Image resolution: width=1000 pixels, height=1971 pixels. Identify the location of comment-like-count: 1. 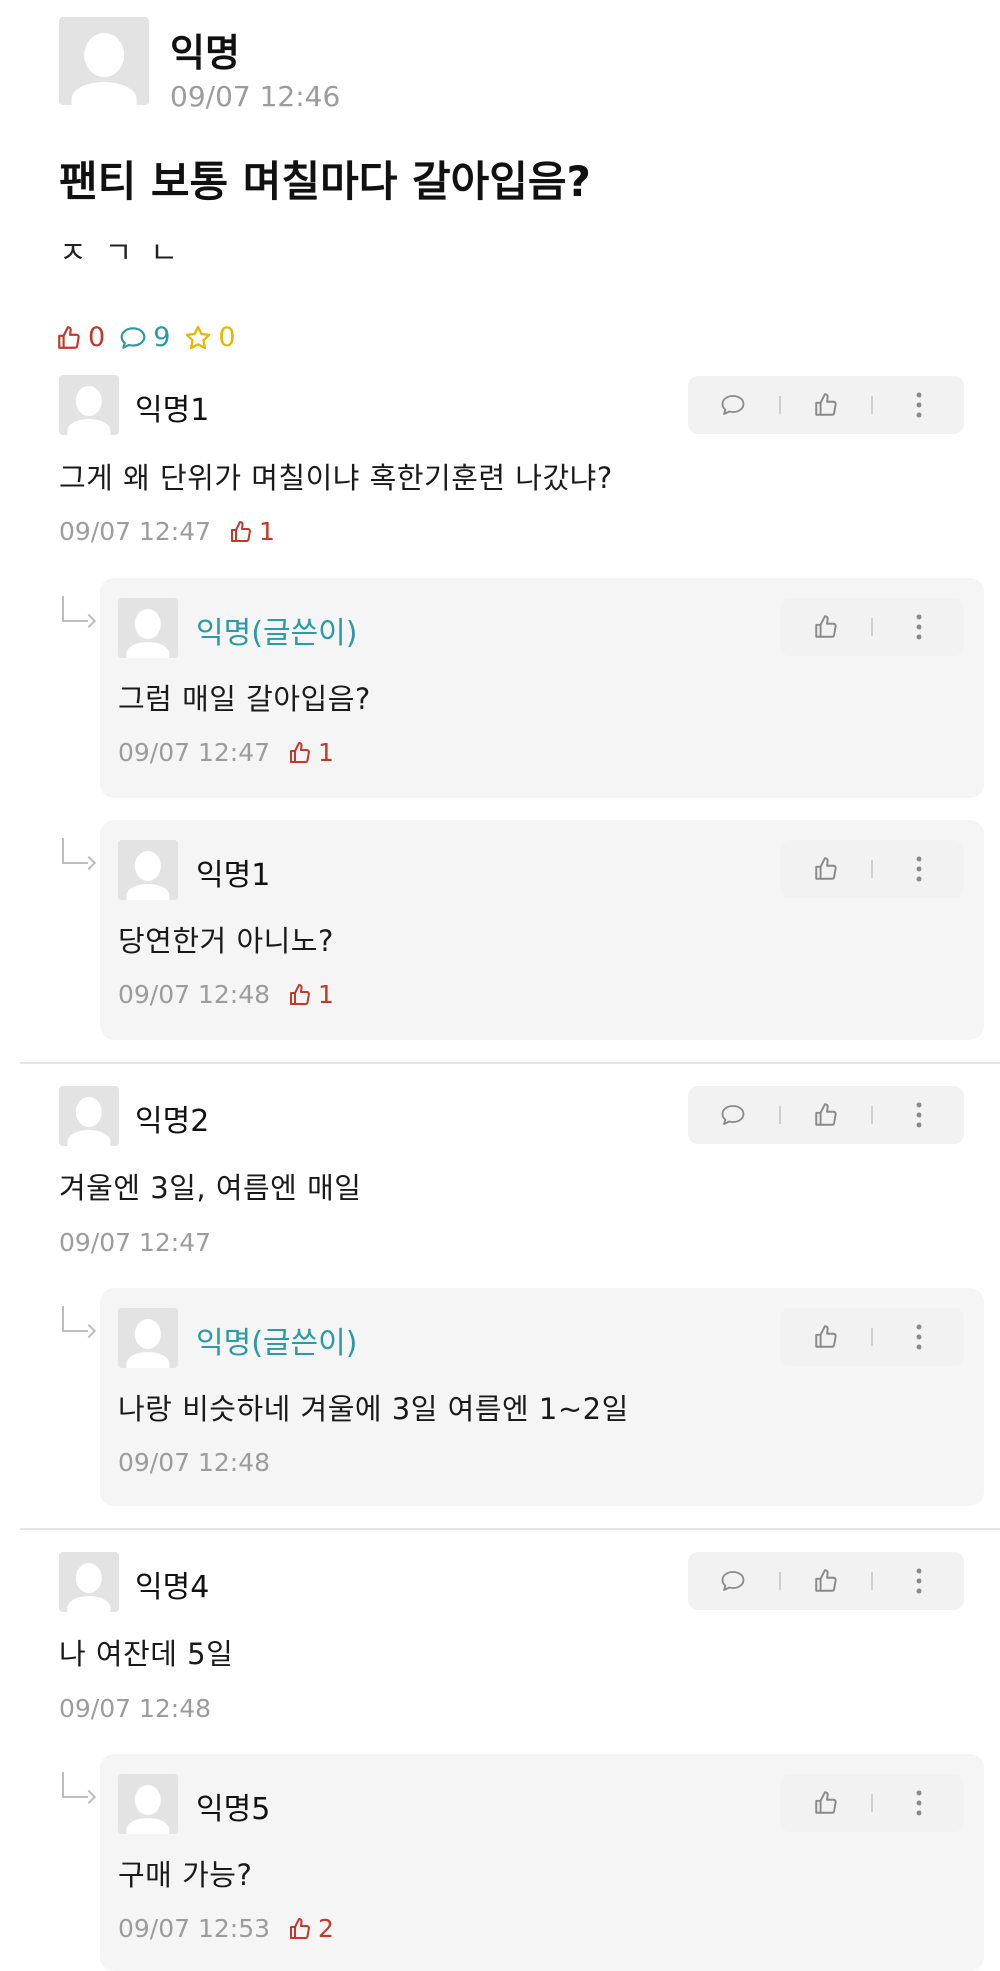
(267, 531).